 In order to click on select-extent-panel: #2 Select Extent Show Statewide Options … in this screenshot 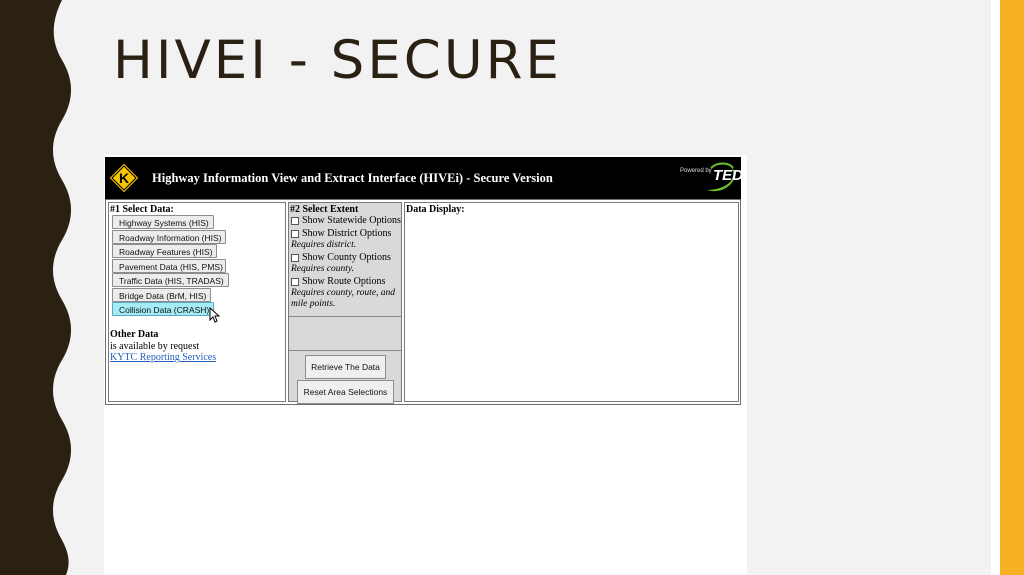, I will do `click(345, 303)`.